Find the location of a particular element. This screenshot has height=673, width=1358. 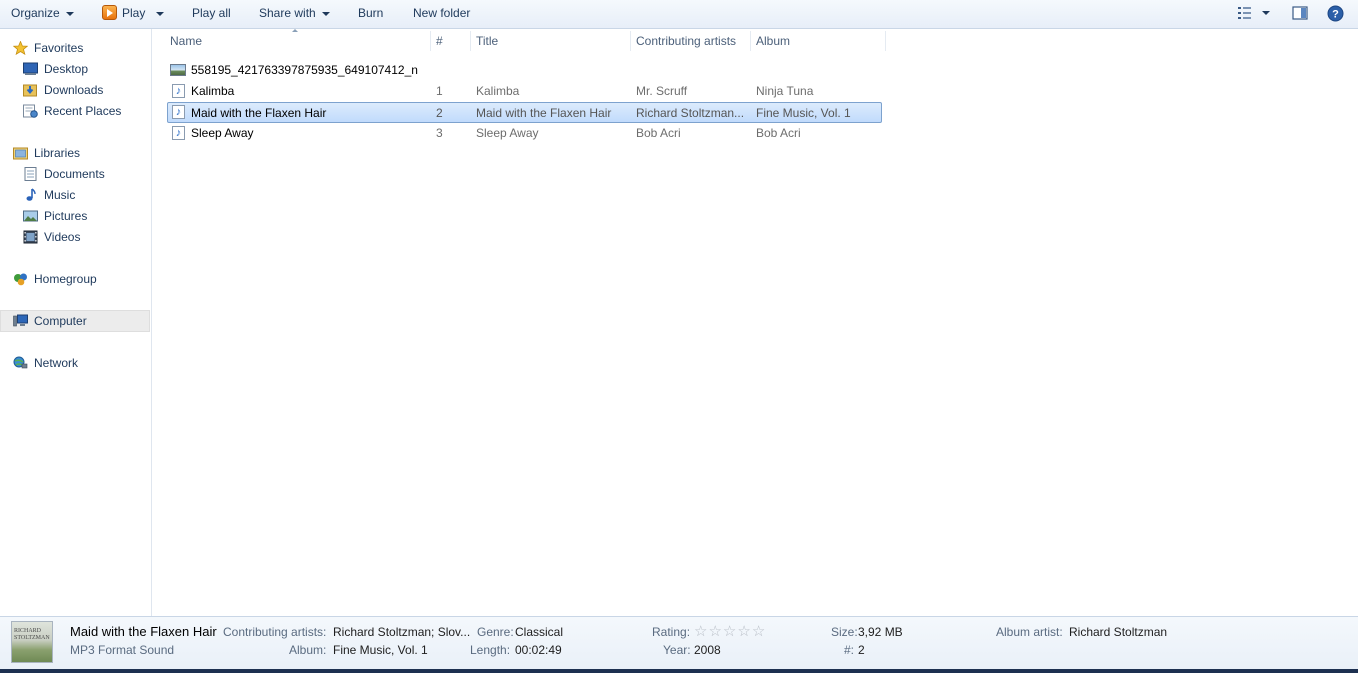

track-number: 3 is located at coordinates (439, 133).